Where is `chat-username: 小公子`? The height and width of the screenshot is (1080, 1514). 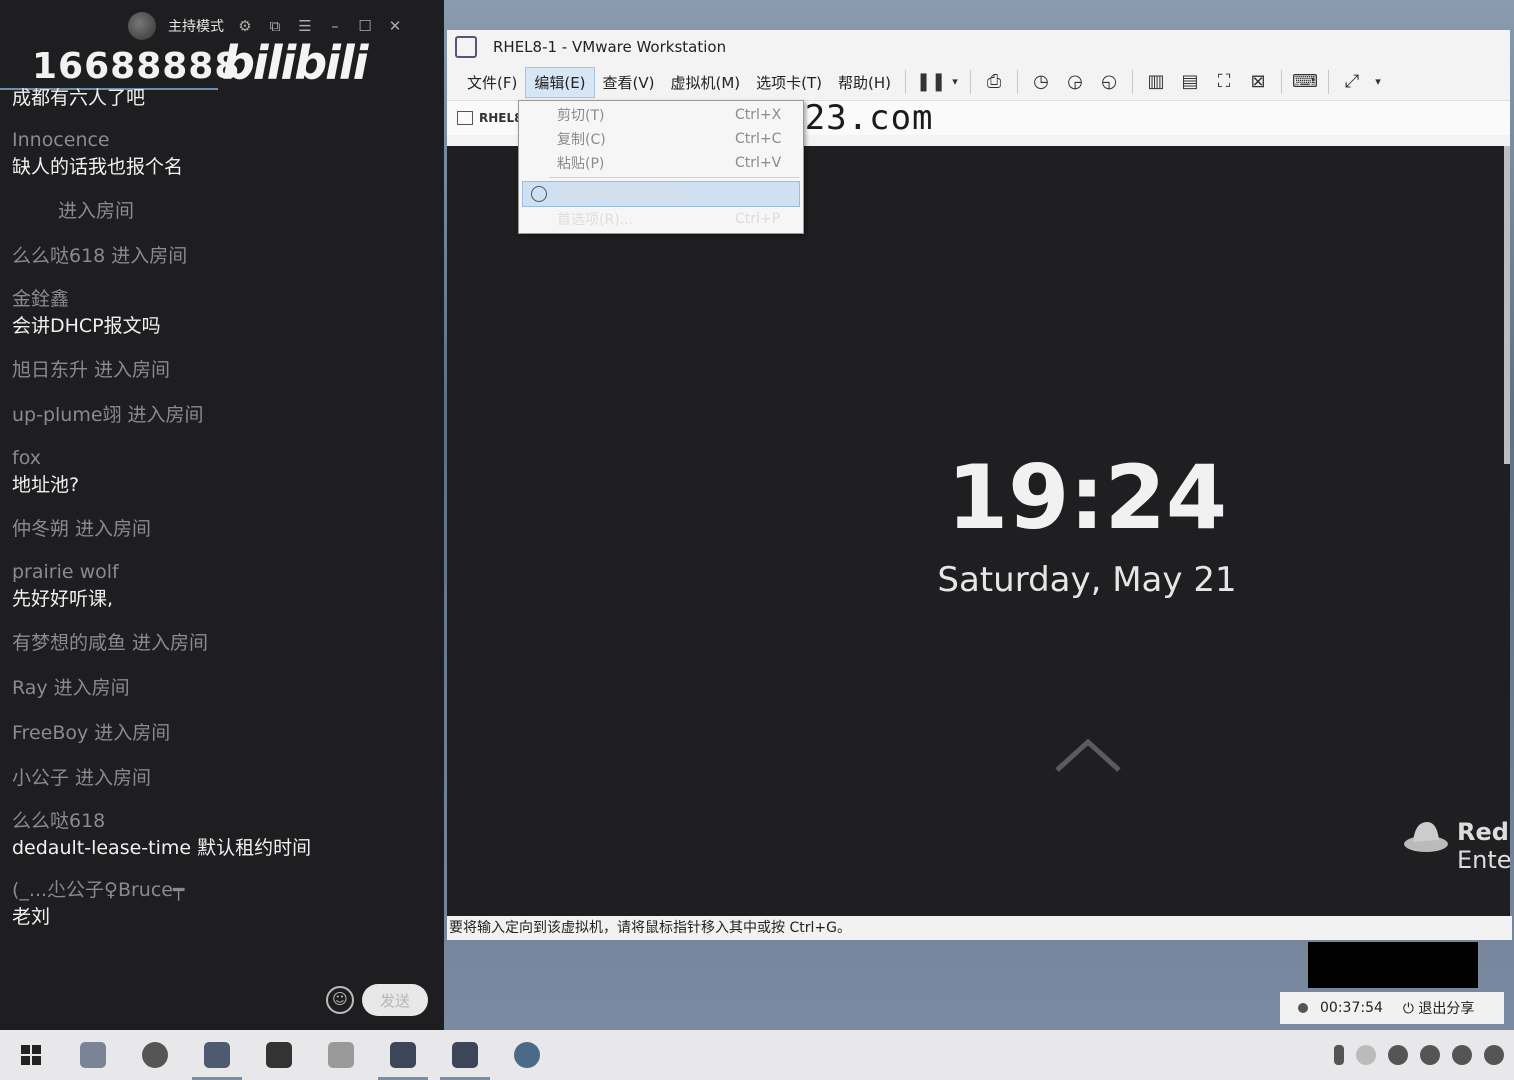
chat-username: 小公子 is located at coordinates (40, 778).